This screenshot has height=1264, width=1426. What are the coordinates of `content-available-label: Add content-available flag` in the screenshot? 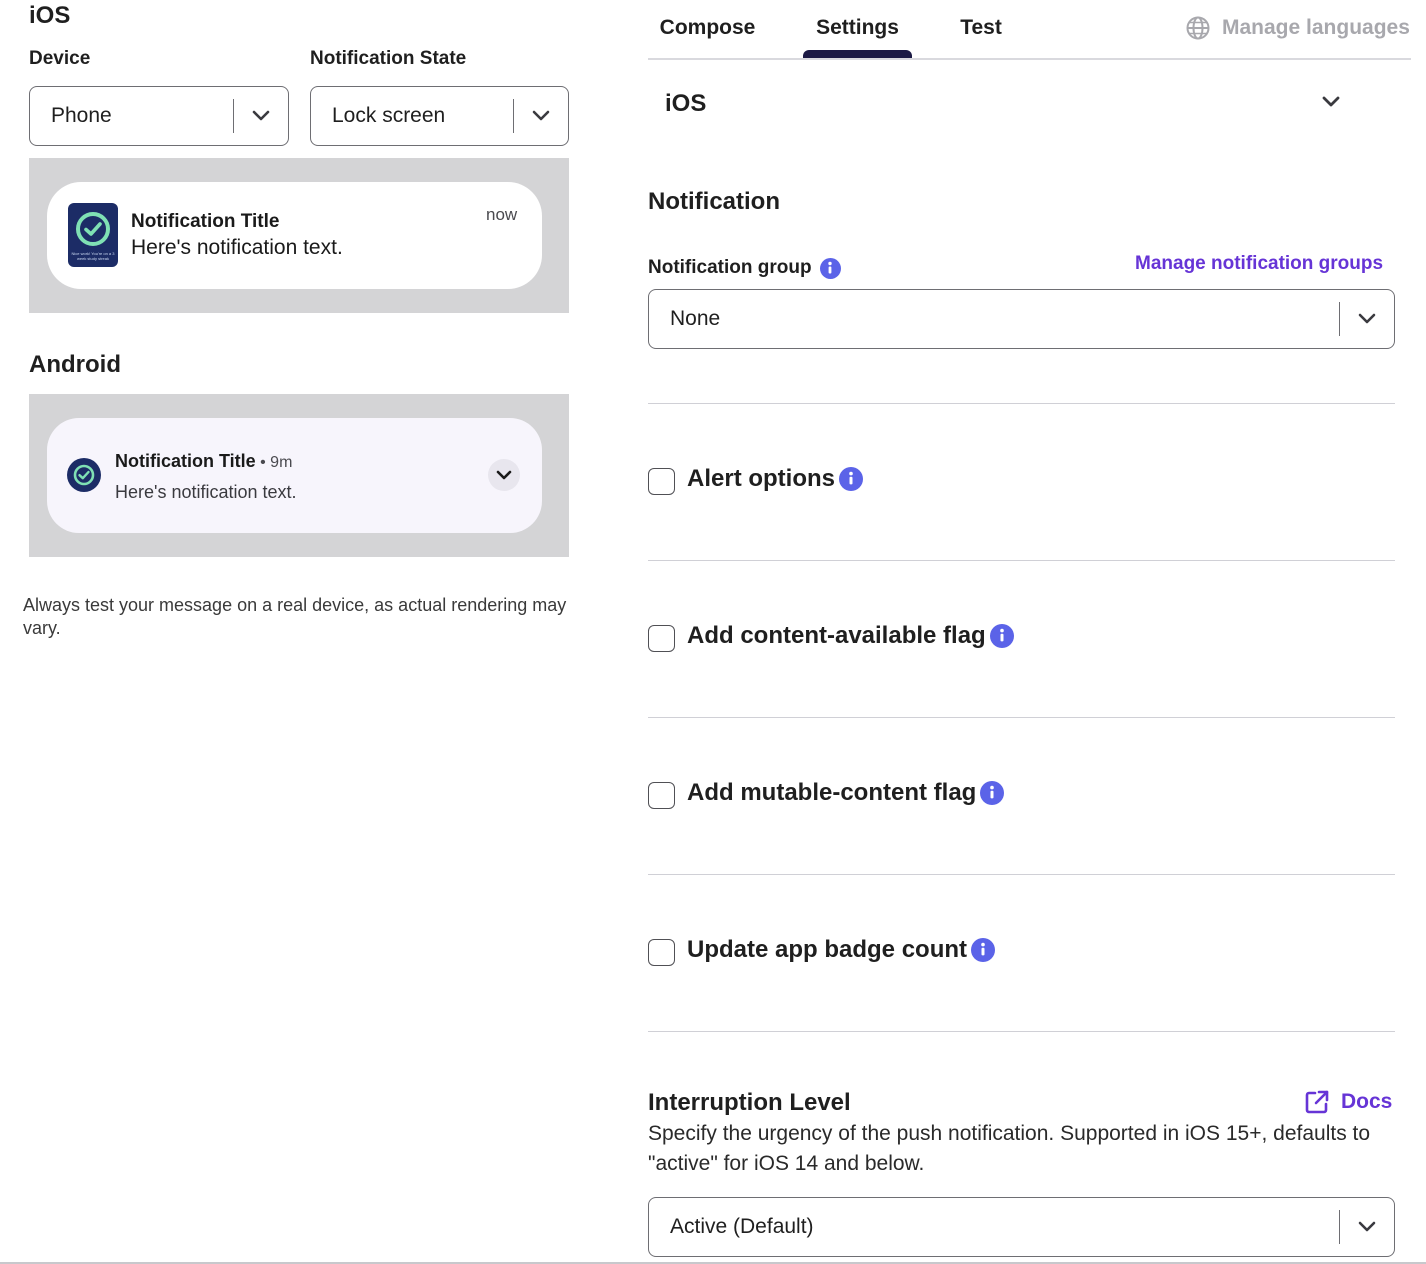 It's located at (836, 635).